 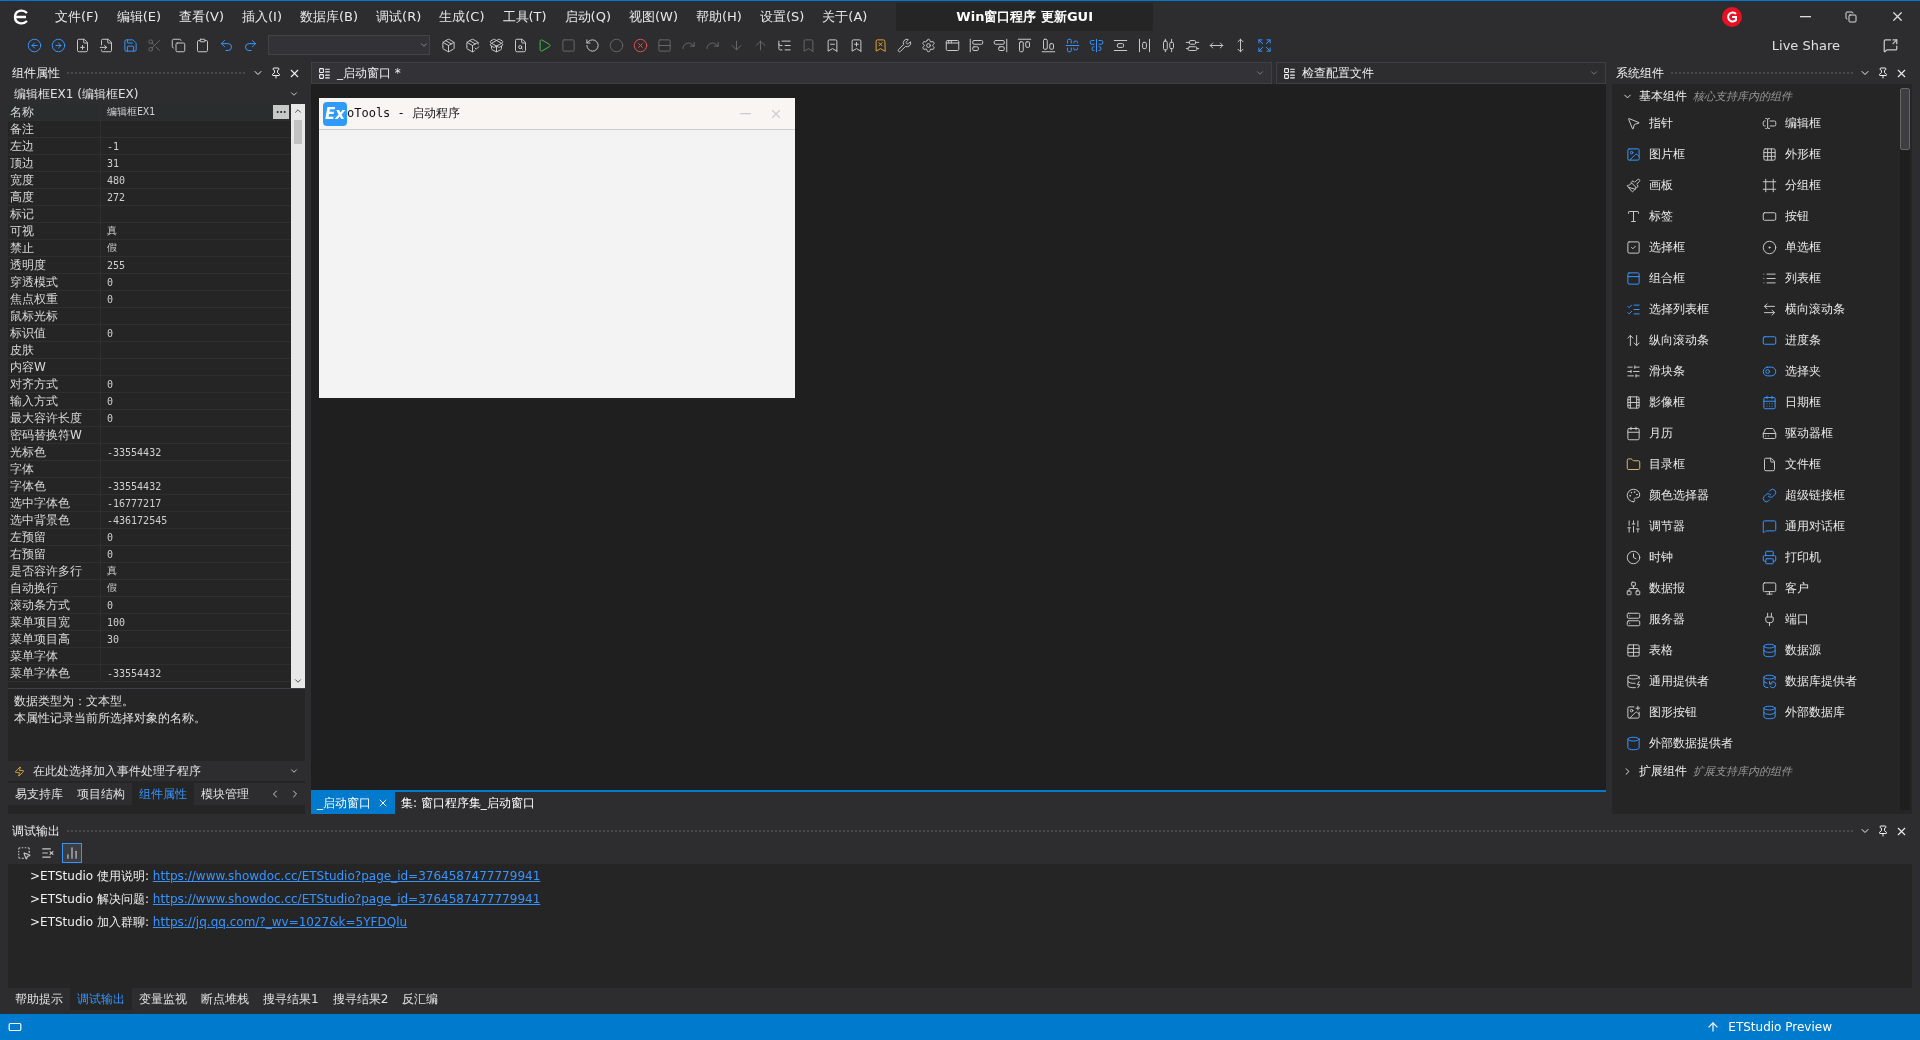 What do you see at coordinates (149, 197) in the screenshot?
I see `property-row: 高度 272` at bounding box center [149, 197].